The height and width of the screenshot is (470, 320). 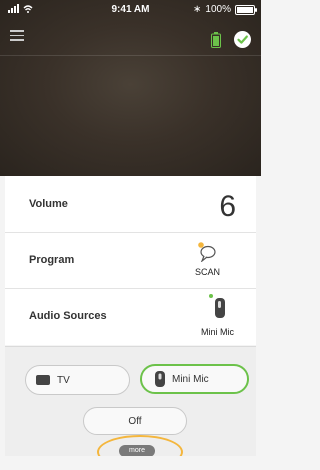 I want to click on status-bar: 9:41 AM ∗ 100%, so click(x=130, y=10).